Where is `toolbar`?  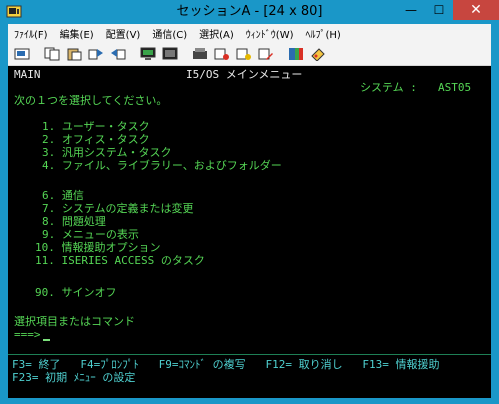
toolbar is located at coordinates (249, 54).